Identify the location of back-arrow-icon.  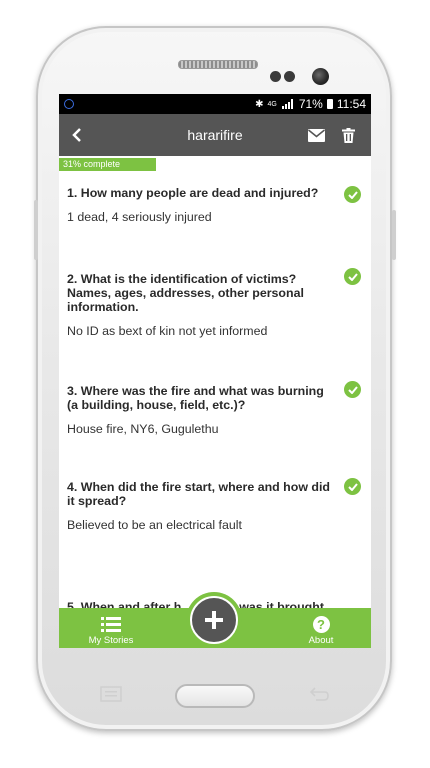
(76, 135).